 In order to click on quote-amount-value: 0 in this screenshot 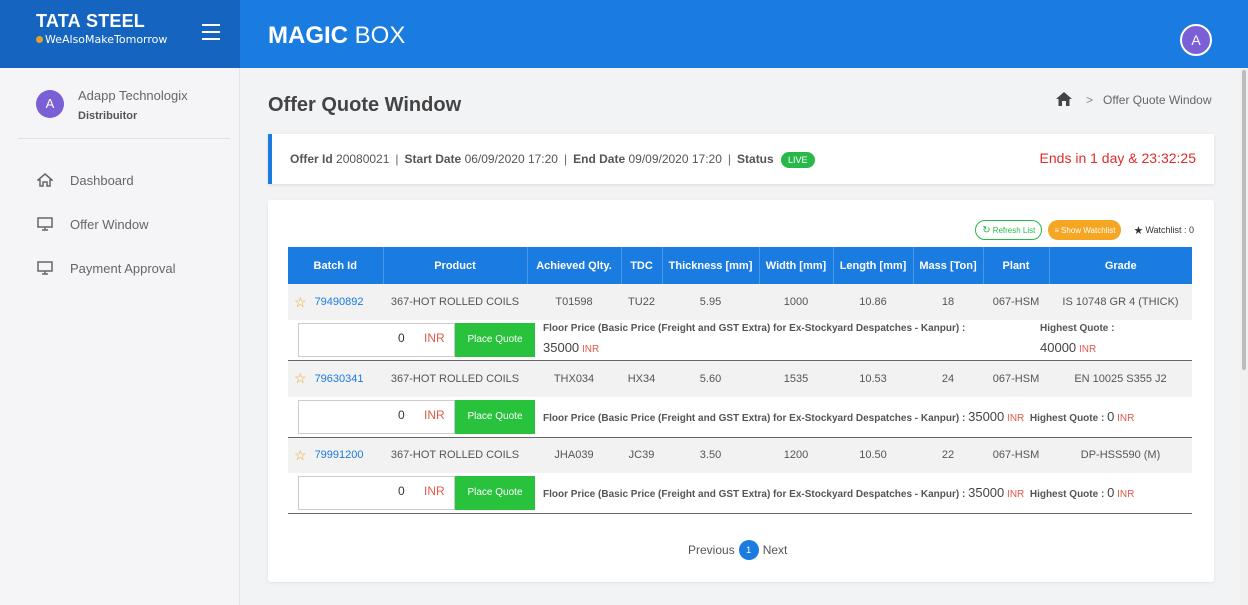, I will do `click(401, 491)`.